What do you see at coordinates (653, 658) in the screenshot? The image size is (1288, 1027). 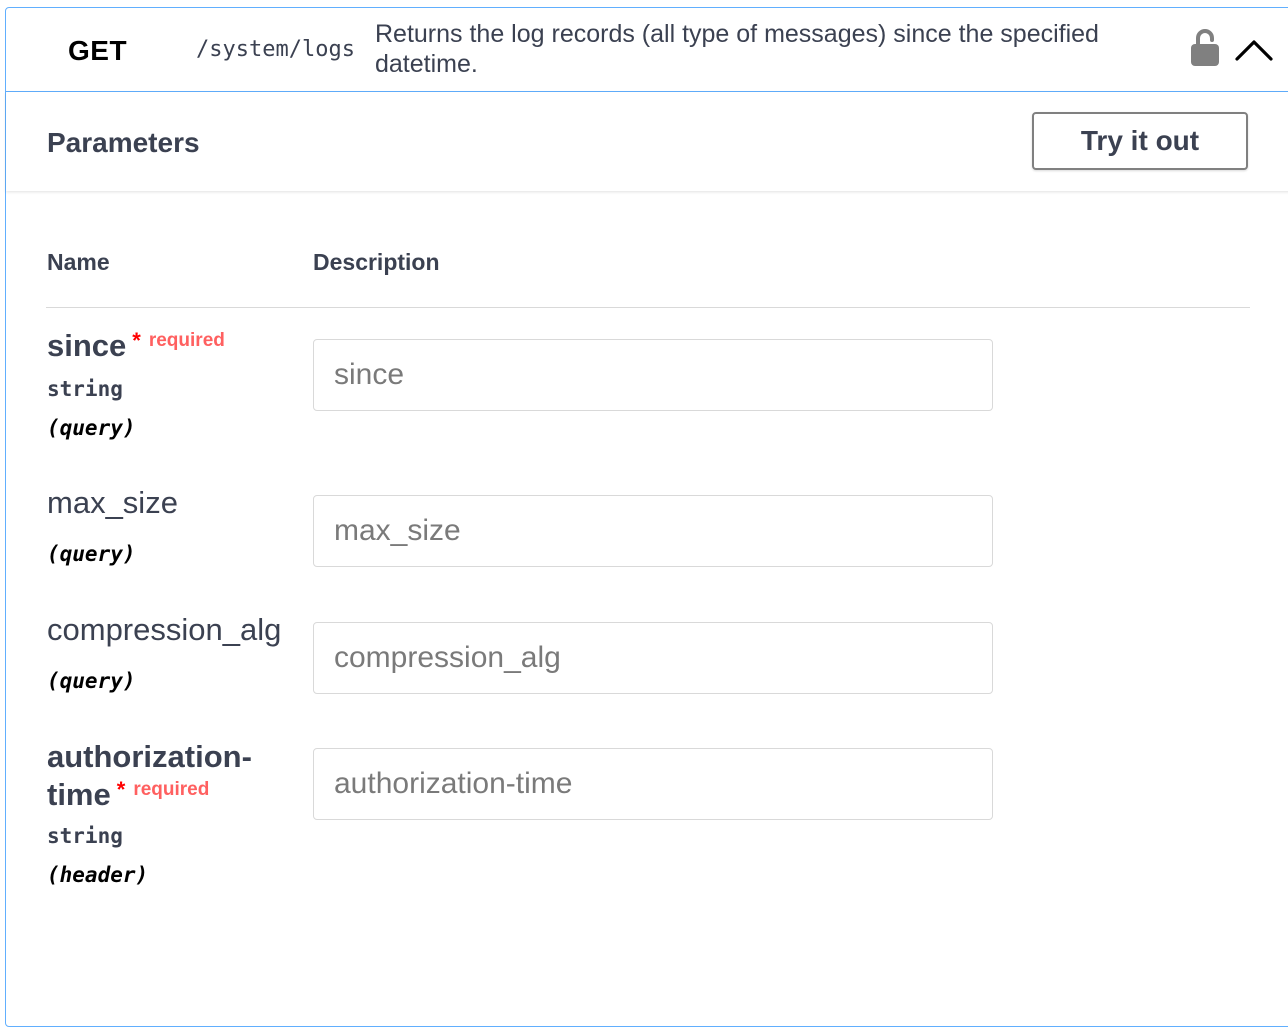 I see `compression-alg-input` at bounding box center [653, 658].